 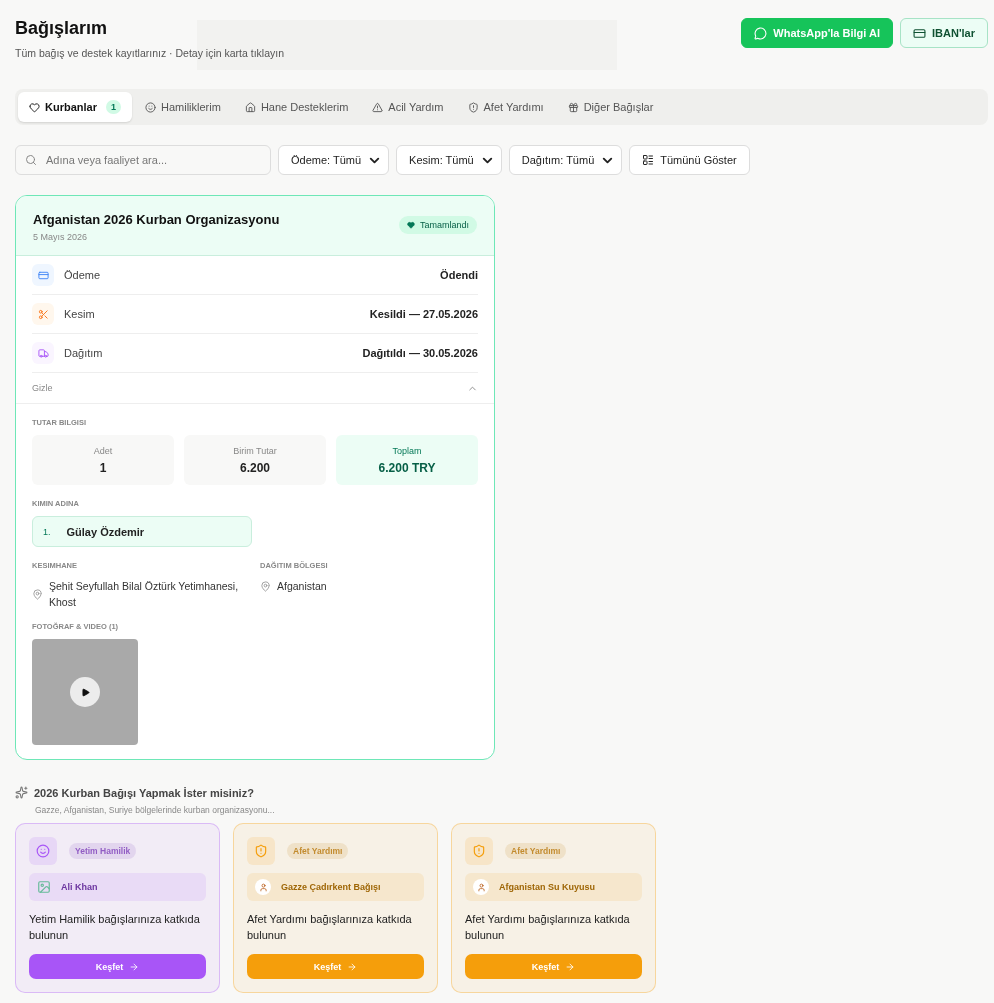 I want to click on video-thumbnail, so click(x=85, y=692).